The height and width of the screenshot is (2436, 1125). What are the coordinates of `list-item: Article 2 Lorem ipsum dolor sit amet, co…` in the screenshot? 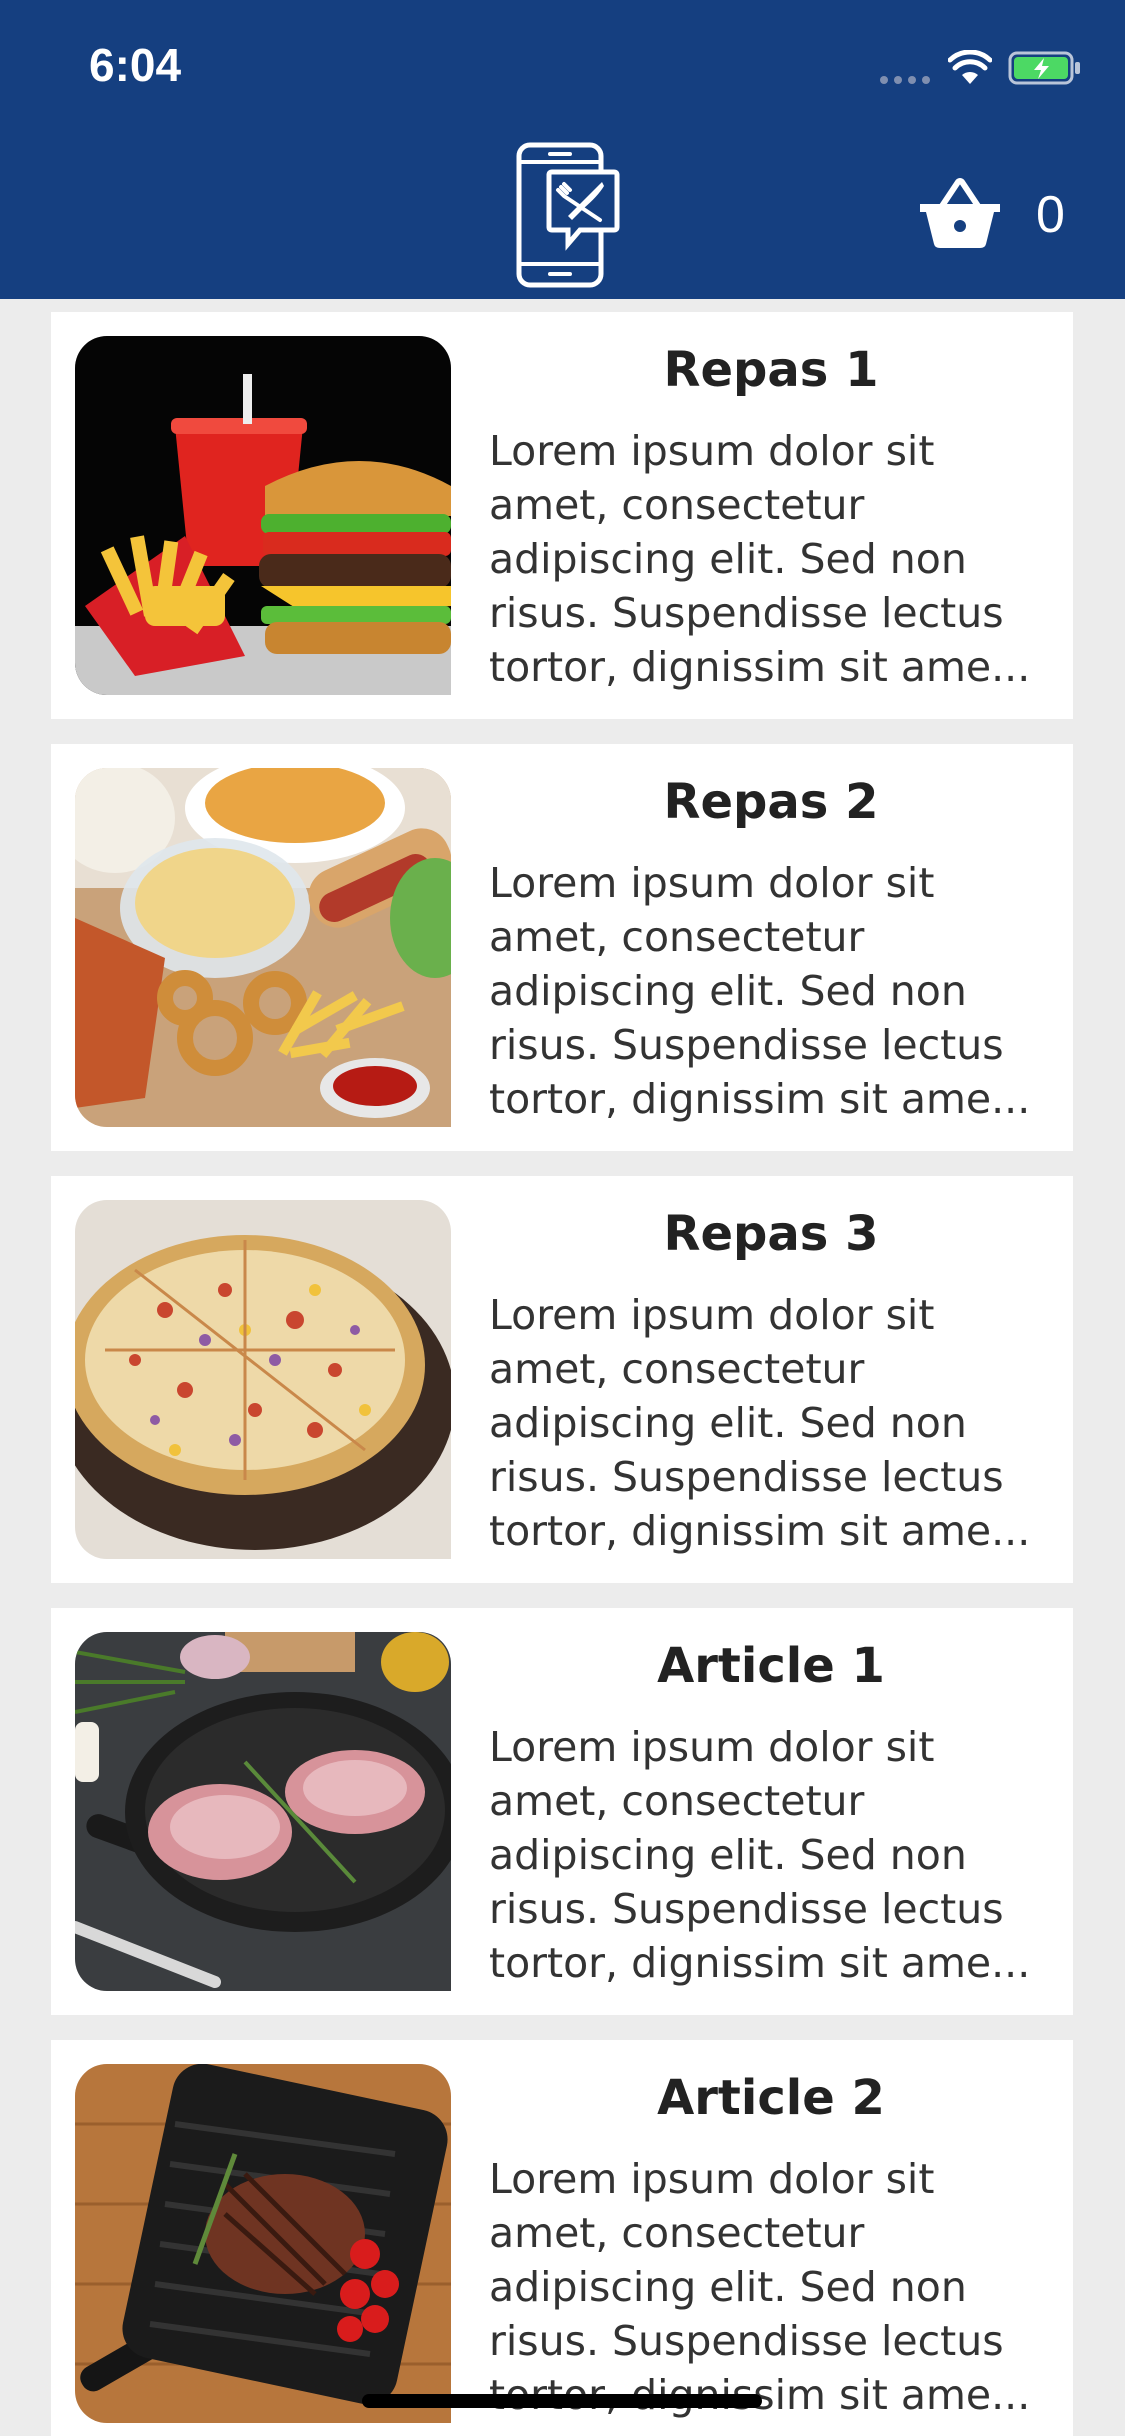 It's located at (562, 2238).